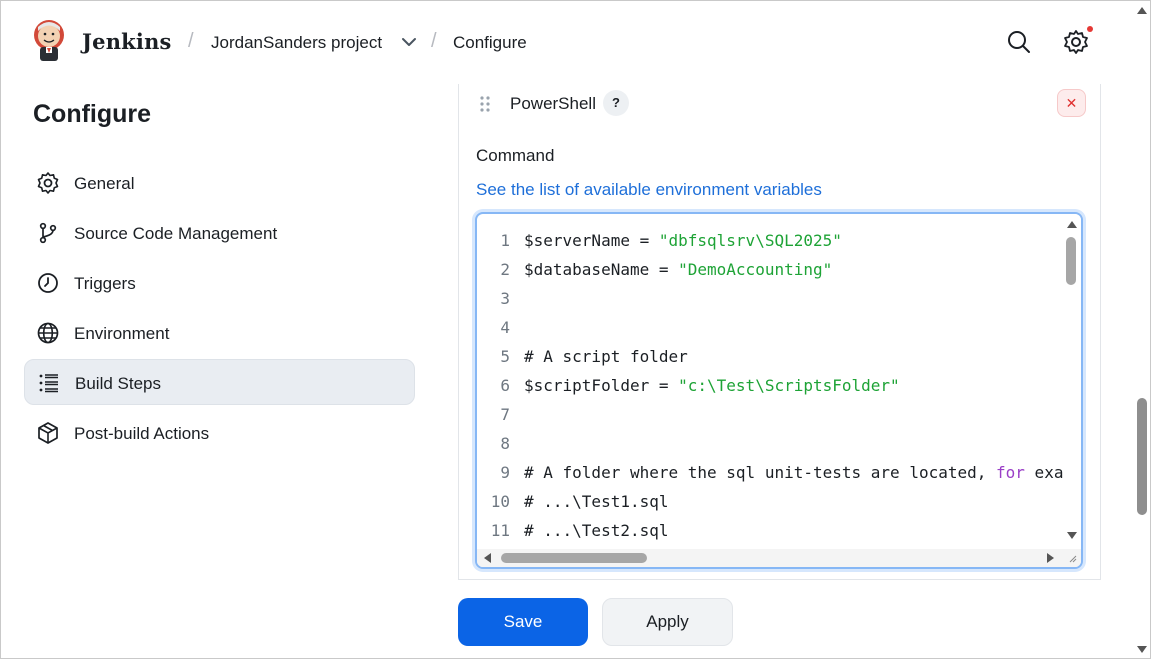 This screenshot has height=659, width=1151. I want to click on apply-button: Apply, so click(667, 622).